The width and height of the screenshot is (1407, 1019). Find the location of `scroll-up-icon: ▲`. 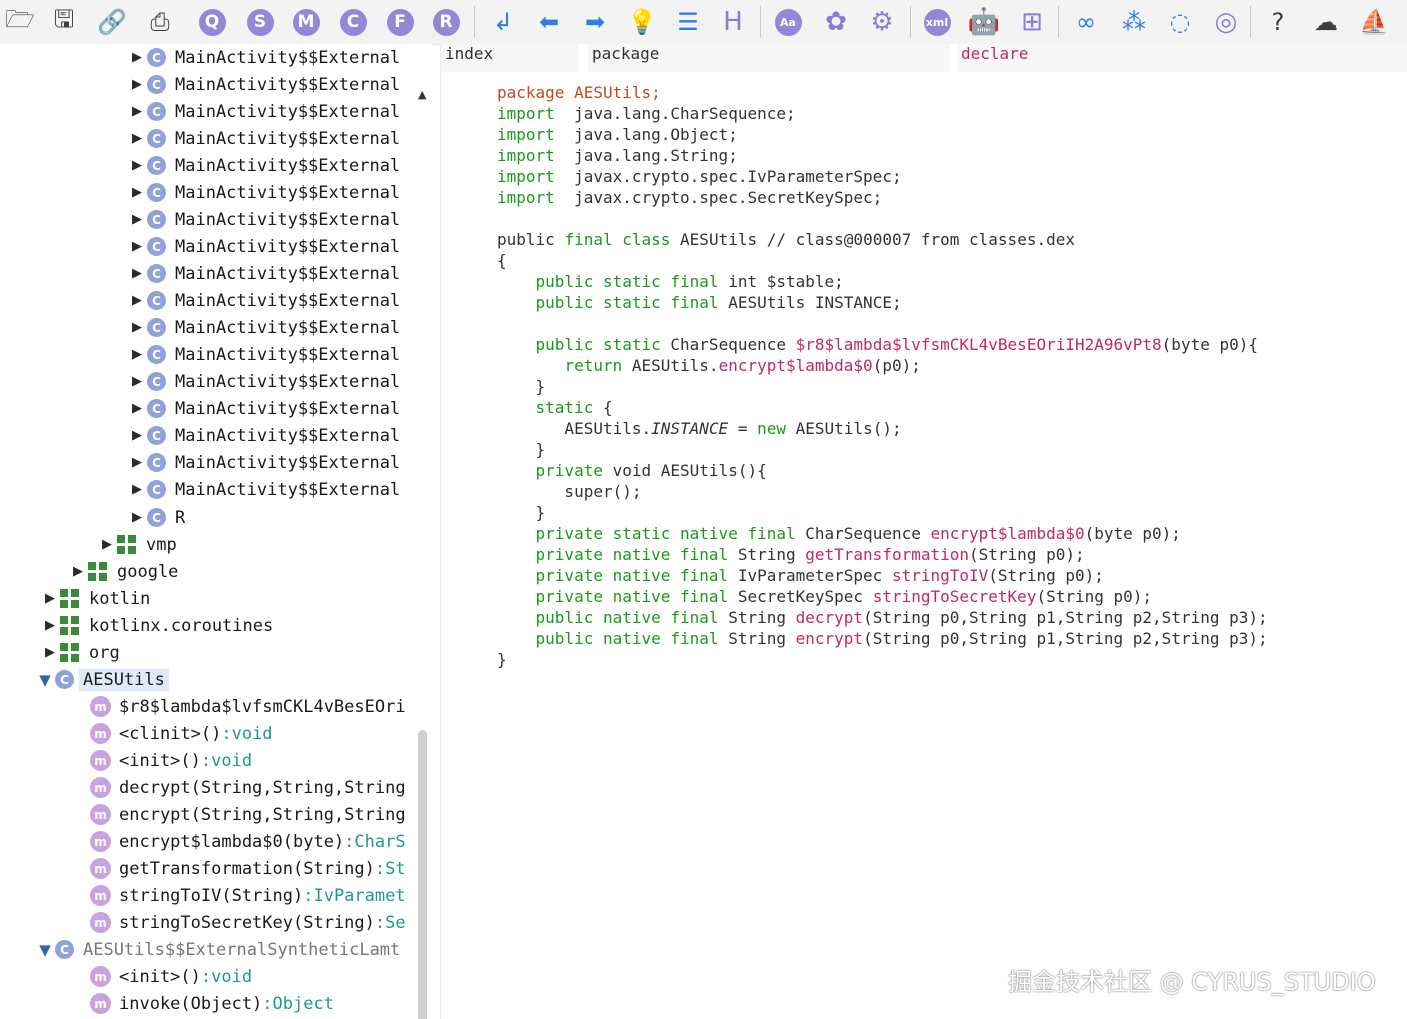

scroll-up-icon: ▲ is located at coordinates (422, 94).